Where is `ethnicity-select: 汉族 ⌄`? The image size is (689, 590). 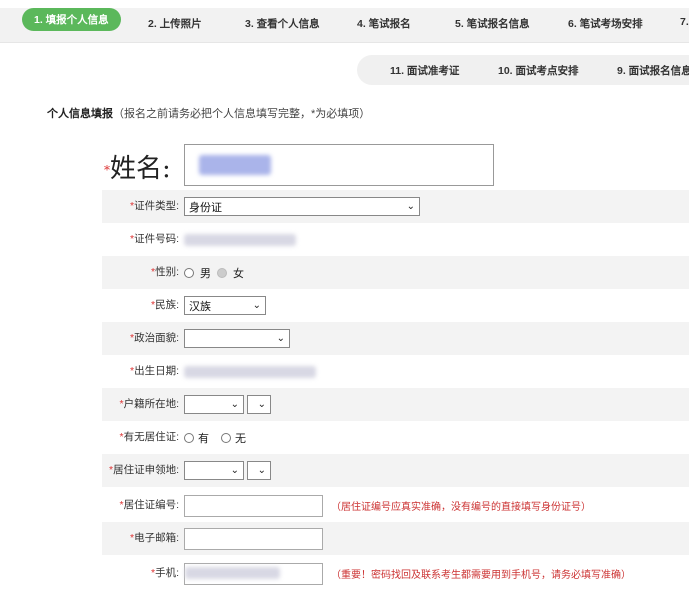 ethnicity-select: 汉族 ⌄ is located at coordinates (225, 305).